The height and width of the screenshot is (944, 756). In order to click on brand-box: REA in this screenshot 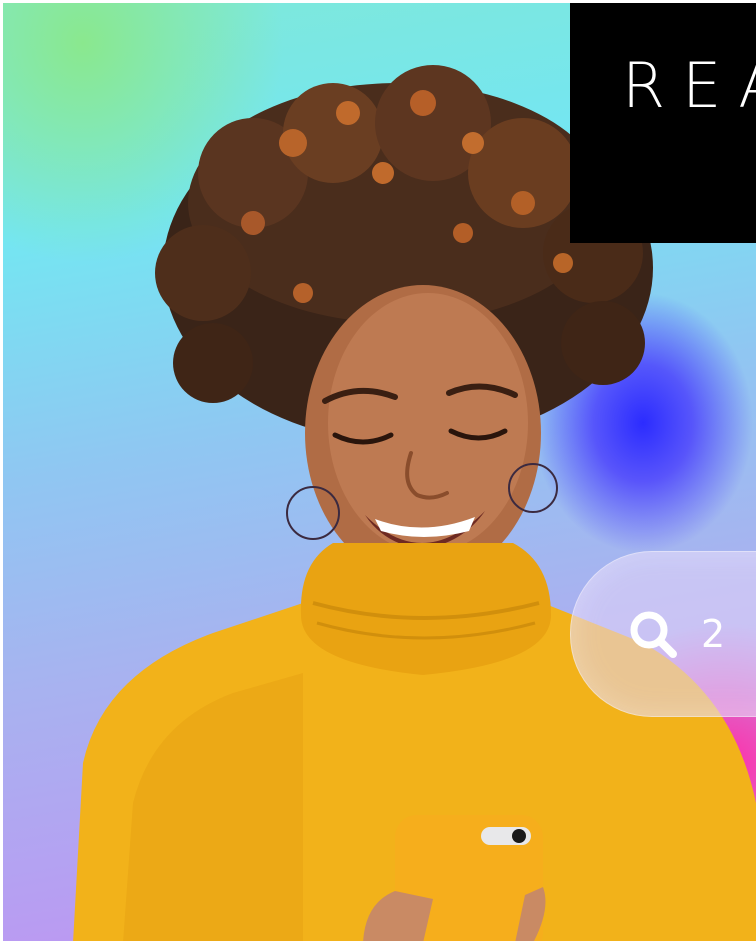, I will do `click(663, 123)`.